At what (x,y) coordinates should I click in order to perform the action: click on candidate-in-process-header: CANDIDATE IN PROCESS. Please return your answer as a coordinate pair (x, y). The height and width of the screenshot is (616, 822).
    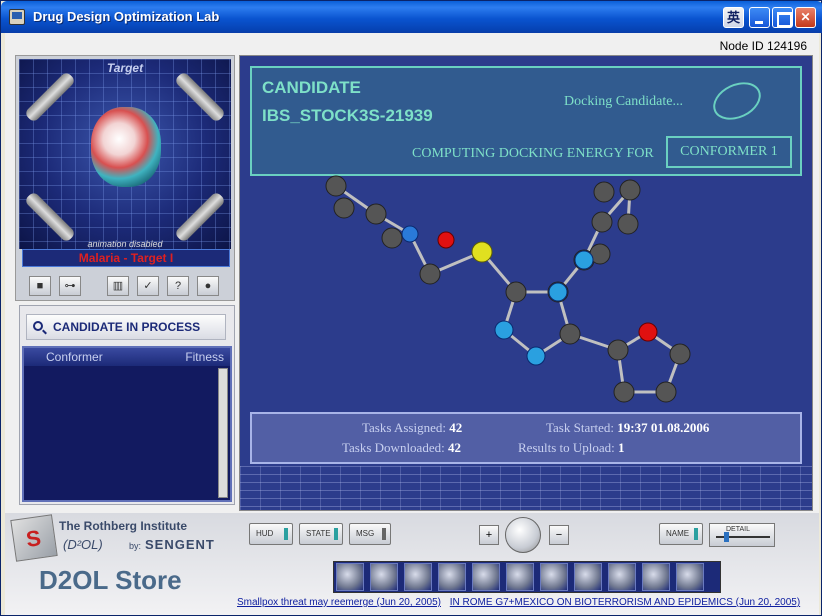
    Looking at the image, I should click on (126, 327).